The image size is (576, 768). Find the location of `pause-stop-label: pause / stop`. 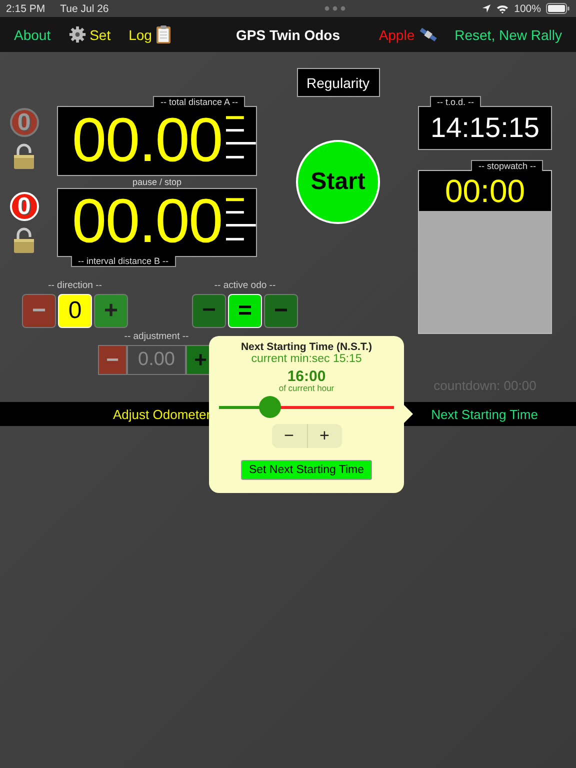

pause-stop-label: pause / stop is located at coordinates (157, 182).